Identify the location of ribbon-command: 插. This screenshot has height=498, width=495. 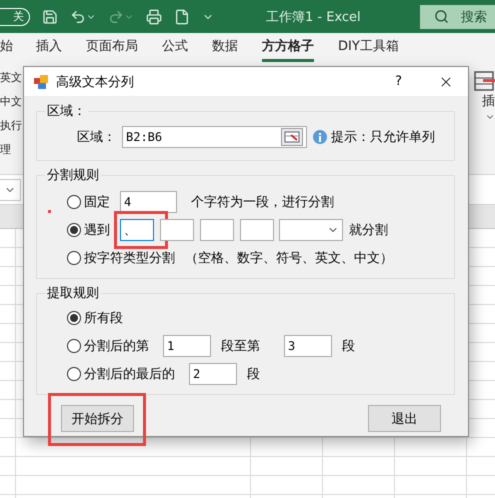
(488, 102).